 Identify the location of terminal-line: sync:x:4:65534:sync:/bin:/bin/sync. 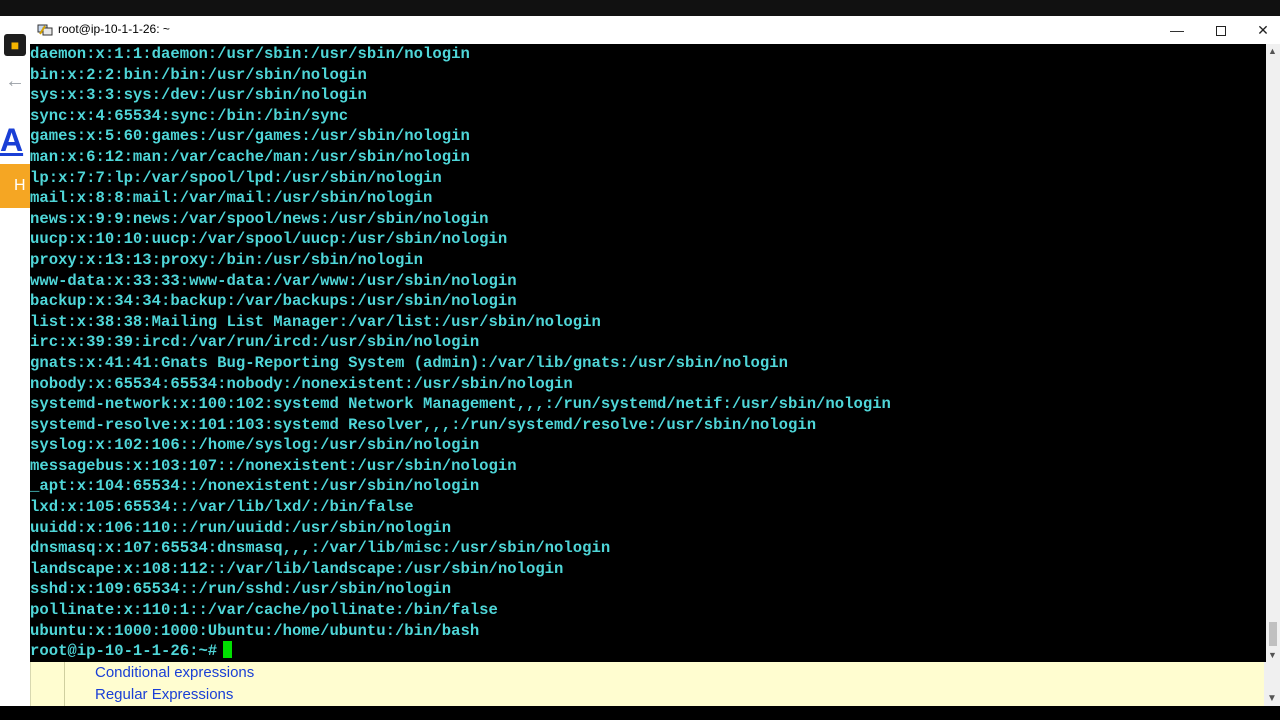
(189, 115).